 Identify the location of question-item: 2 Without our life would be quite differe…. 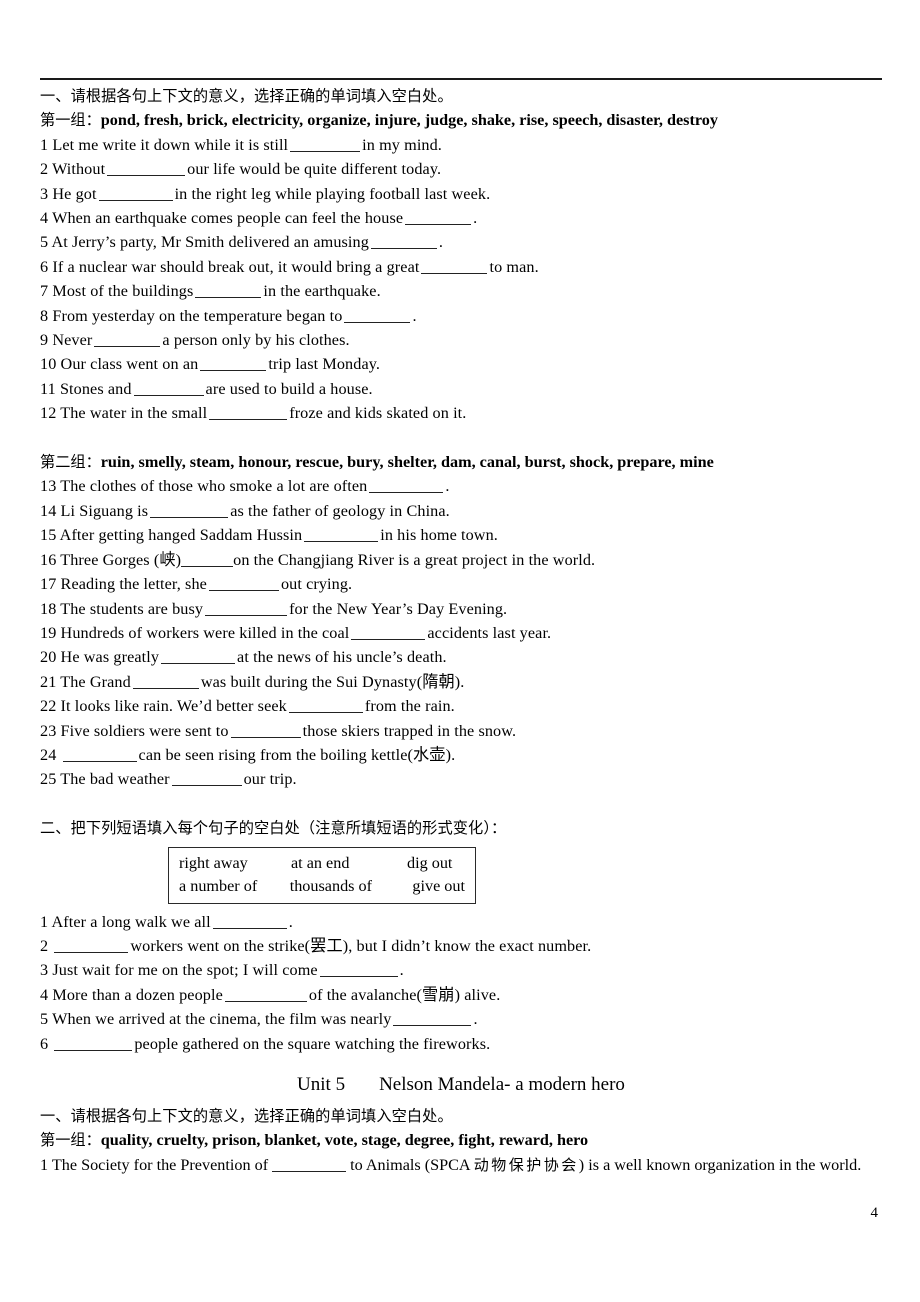
(461, 169).